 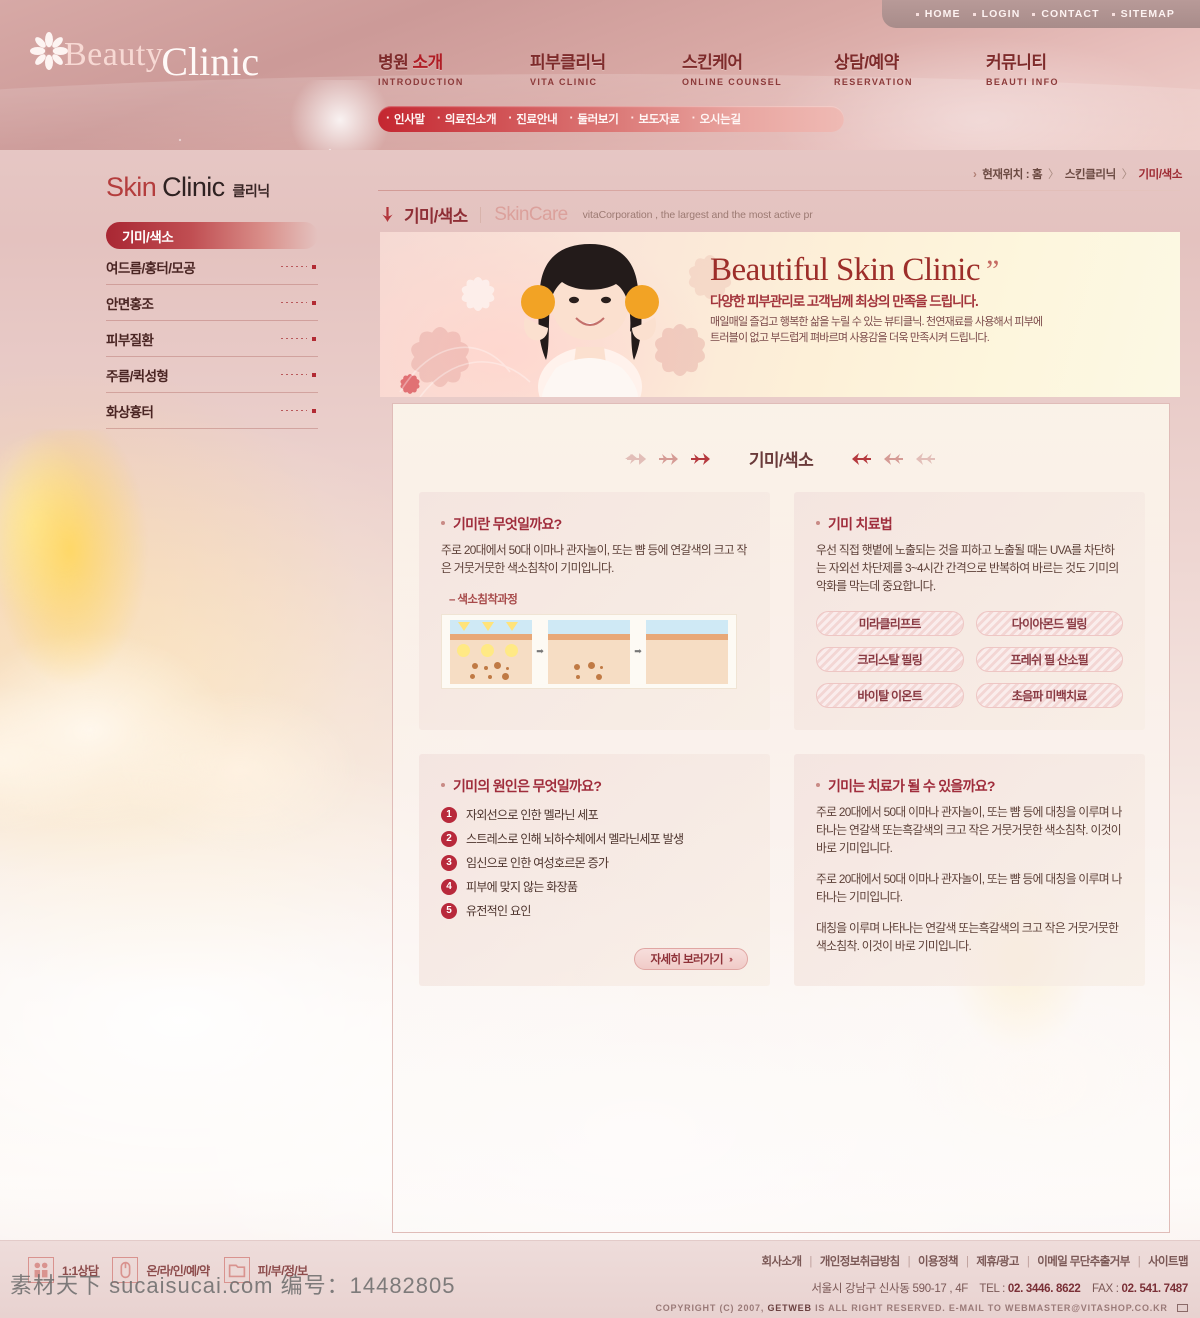 What do you see at coordinates (731, 959) in the screenshot?
I see `chevron-right-icon: ››` at bounding box center [731, 959].